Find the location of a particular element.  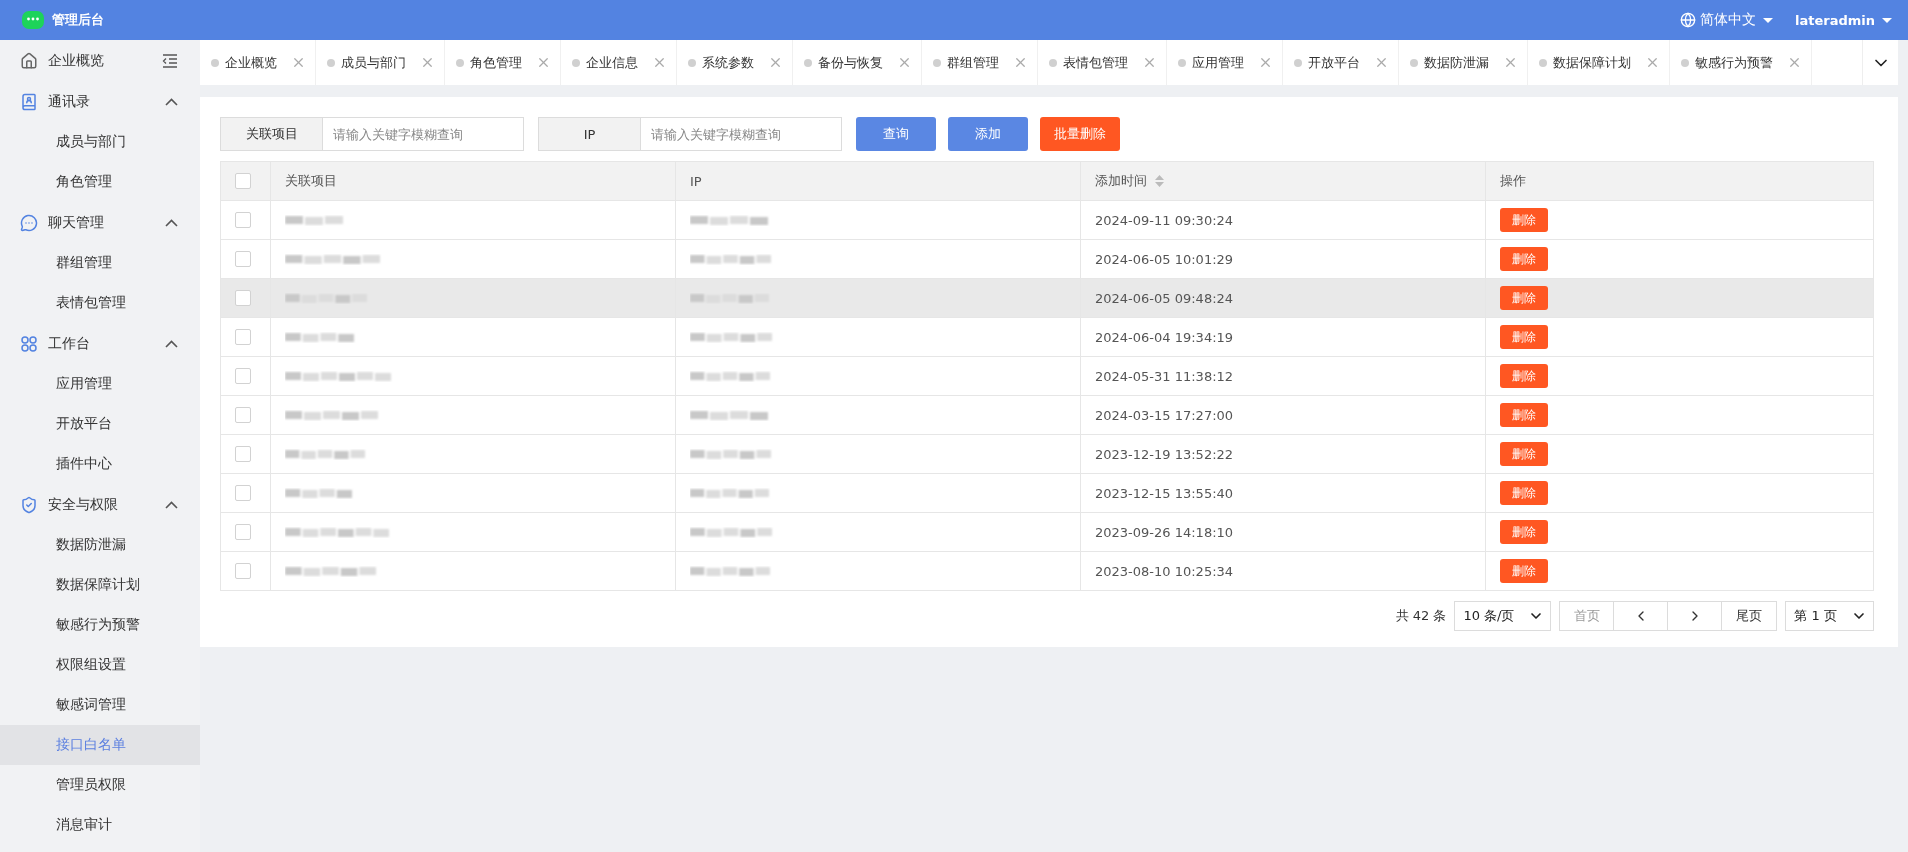

tab: 备份与恢复 is located at coordinates (857, 62).